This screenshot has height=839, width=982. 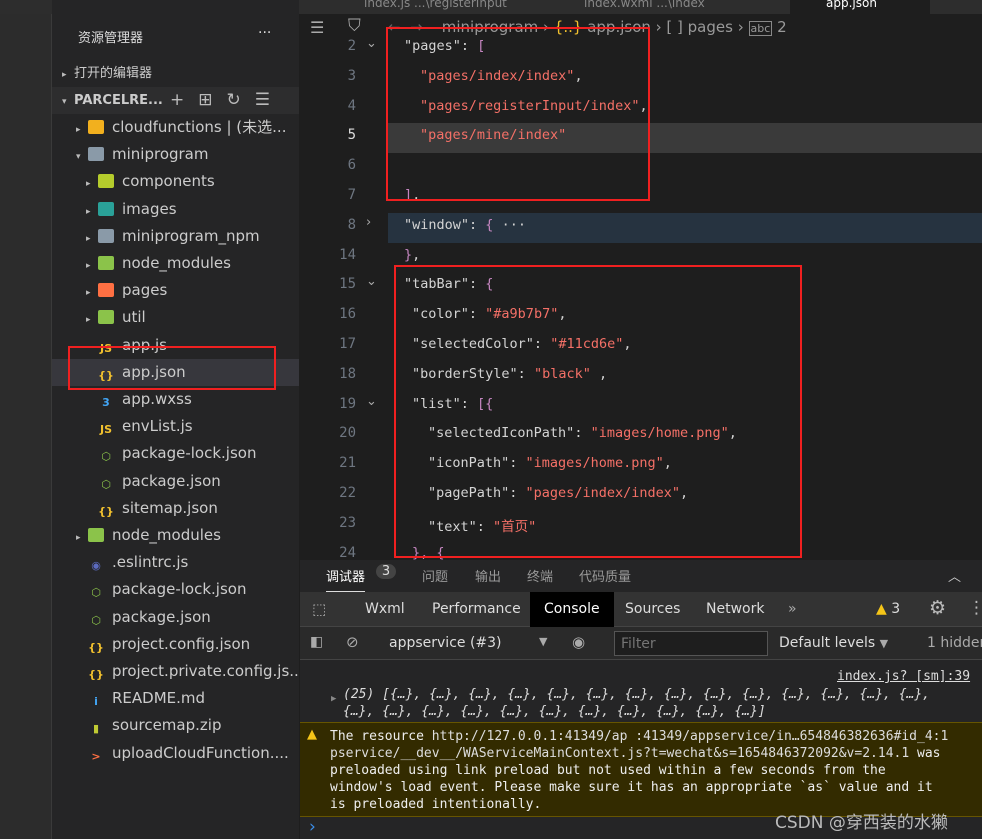 I want to click on collapse-icon: ☰, so click(x=269, y=100).